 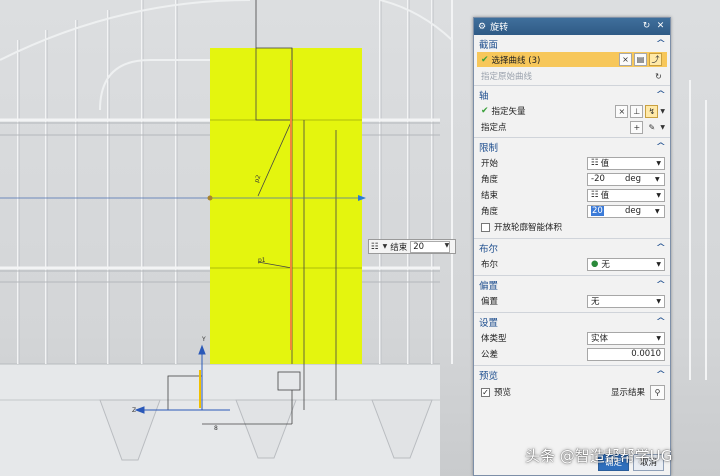 What do you see at coordinates (626, 163) in the screenshot?
I see `start-type-select: ☷ 值 ▼` at bounding box center [626, 163].